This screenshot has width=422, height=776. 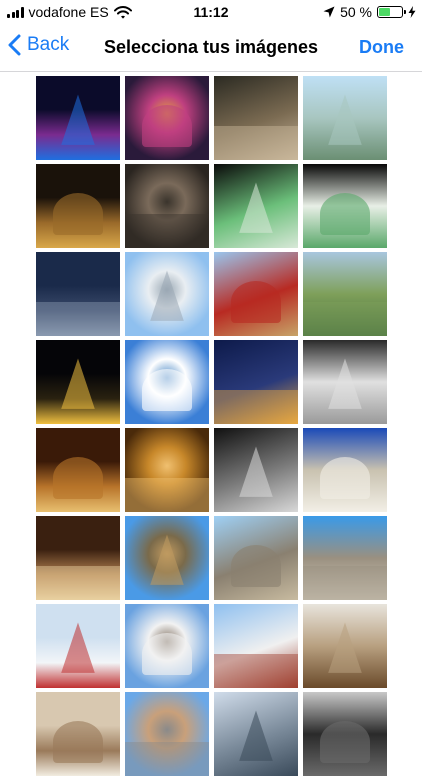 What do you see at coordinates (329, 12) in the screenshot?
I see `location-icon` at bounding box center [329, 12].